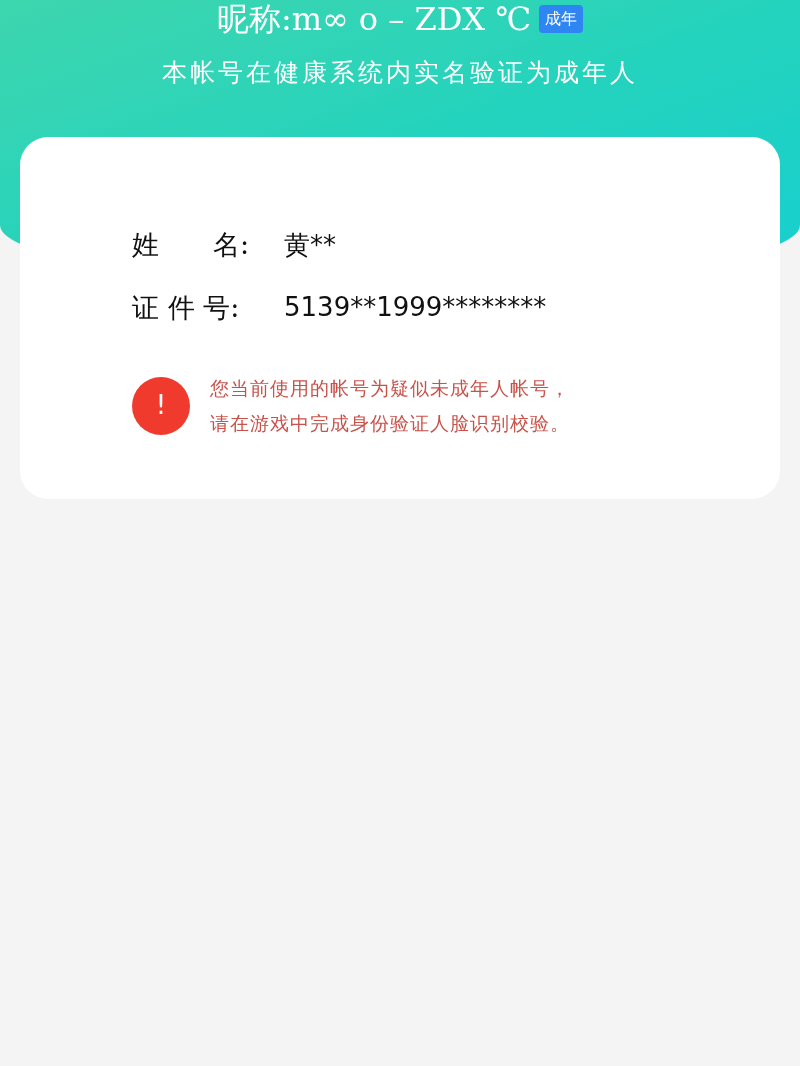 The image size is (800, 1066). I want to click on field-label: 证 件 号:, so click(186, 307).